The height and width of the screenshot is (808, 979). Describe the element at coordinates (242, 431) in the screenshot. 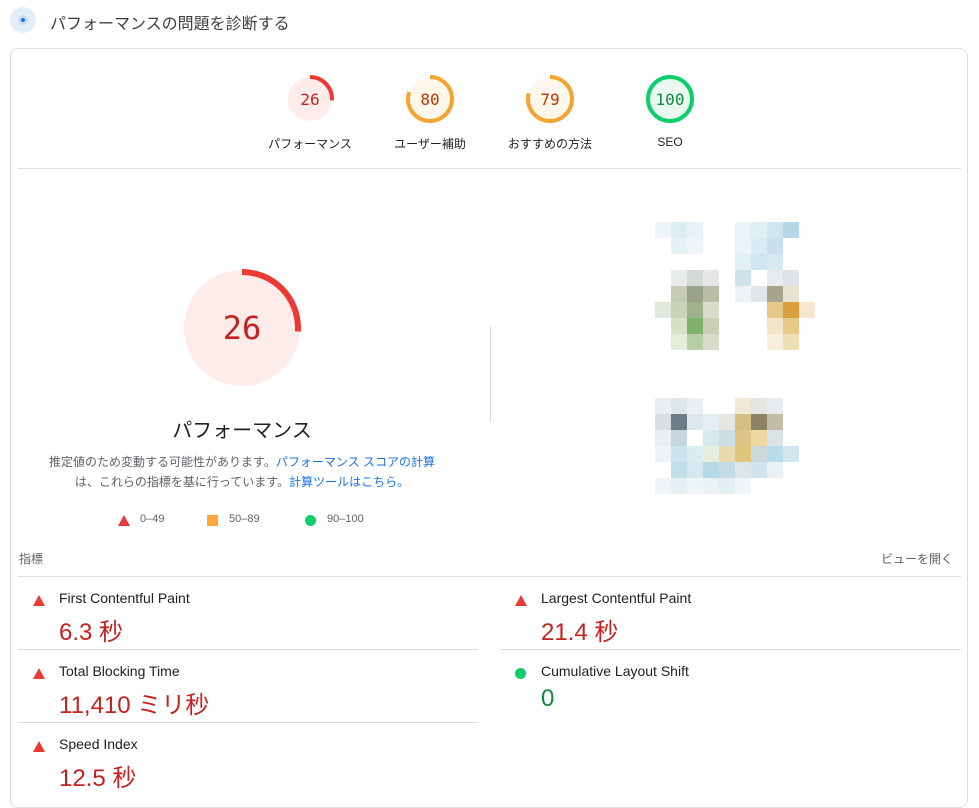

I see `performance-title: パフォーマンス` at that location.